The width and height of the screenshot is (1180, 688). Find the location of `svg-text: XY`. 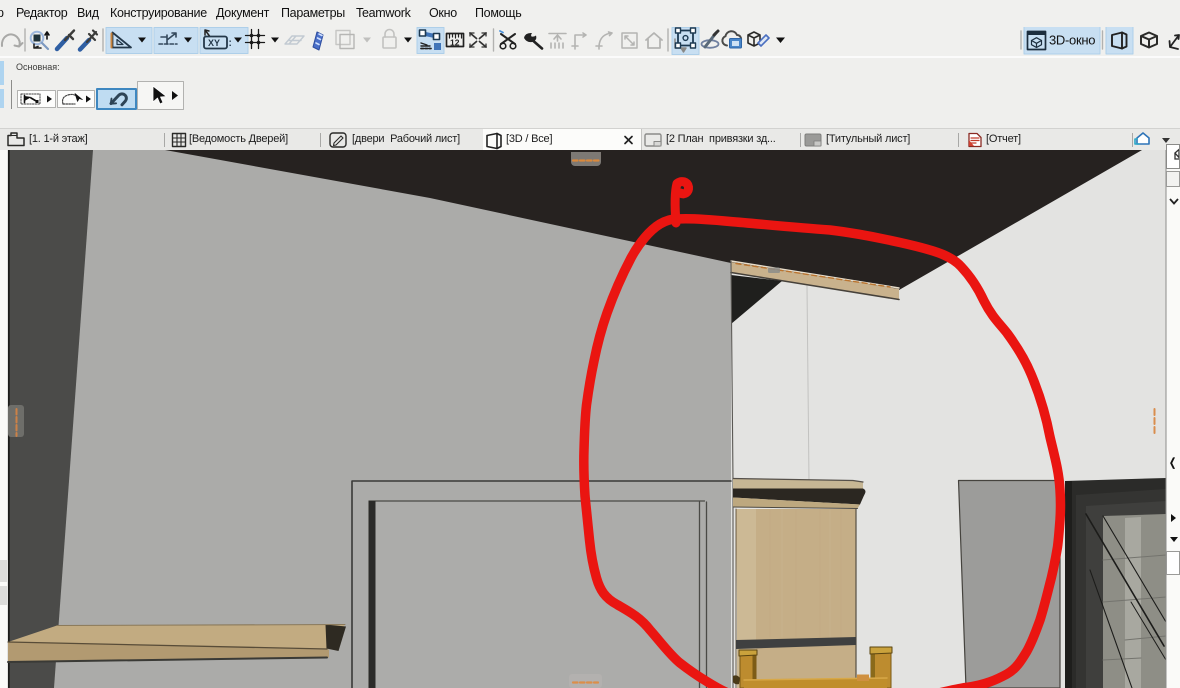

svg-text: XY is located at coordinates (214, 43).